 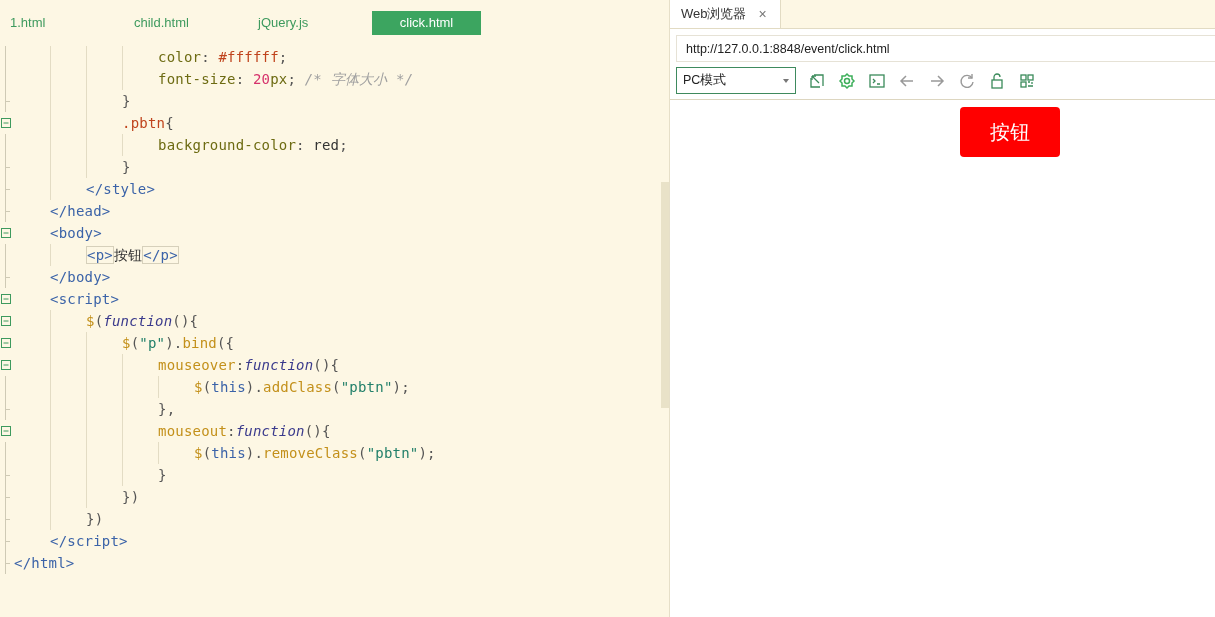 What do you see at coordinates (80, 277) in the screenshot?
I see `code-line: </body>` at bounding box center [80, 277].